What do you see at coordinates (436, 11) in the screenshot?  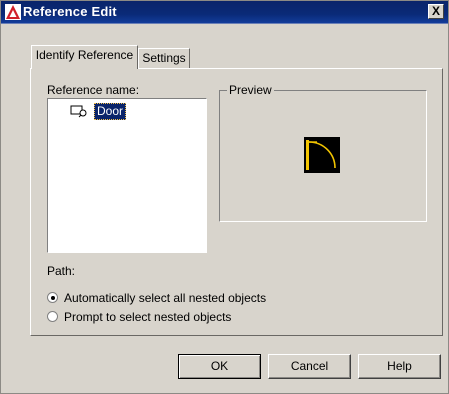 I see `close-button: X` at bounding box center [436, 11].